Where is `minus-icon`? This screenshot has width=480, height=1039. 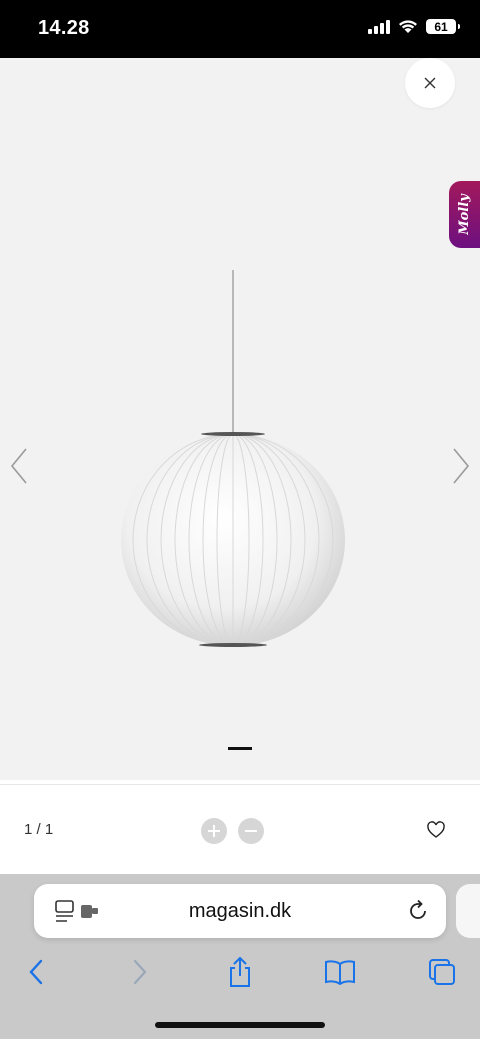 minus-icon is located at coordinates (251, 831).